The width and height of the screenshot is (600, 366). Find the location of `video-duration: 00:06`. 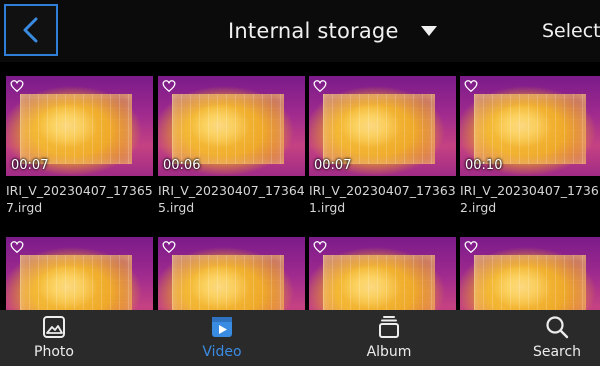

video-duration: 00:06 is located at coordinates (182, 165).